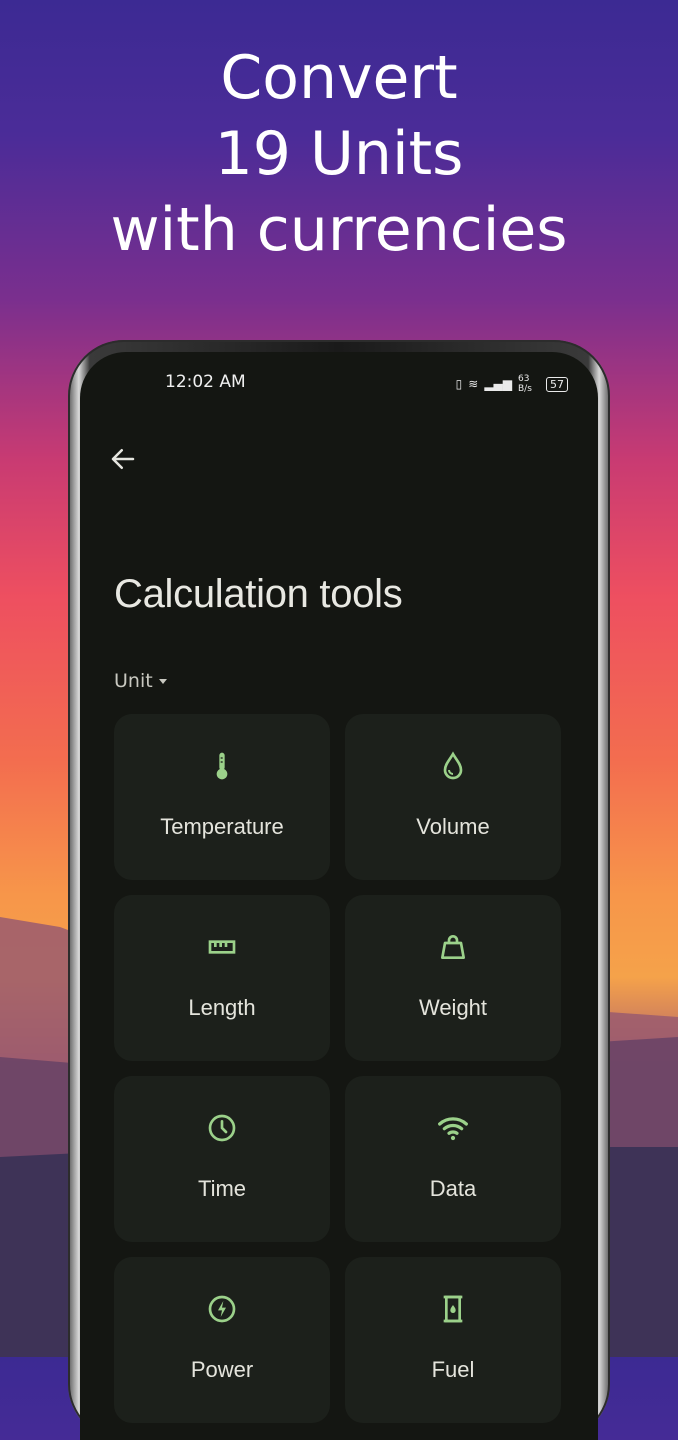 This screenshot has width=678, height=1440. I want to click on tool-card-time: Time, so click(222, 1159).